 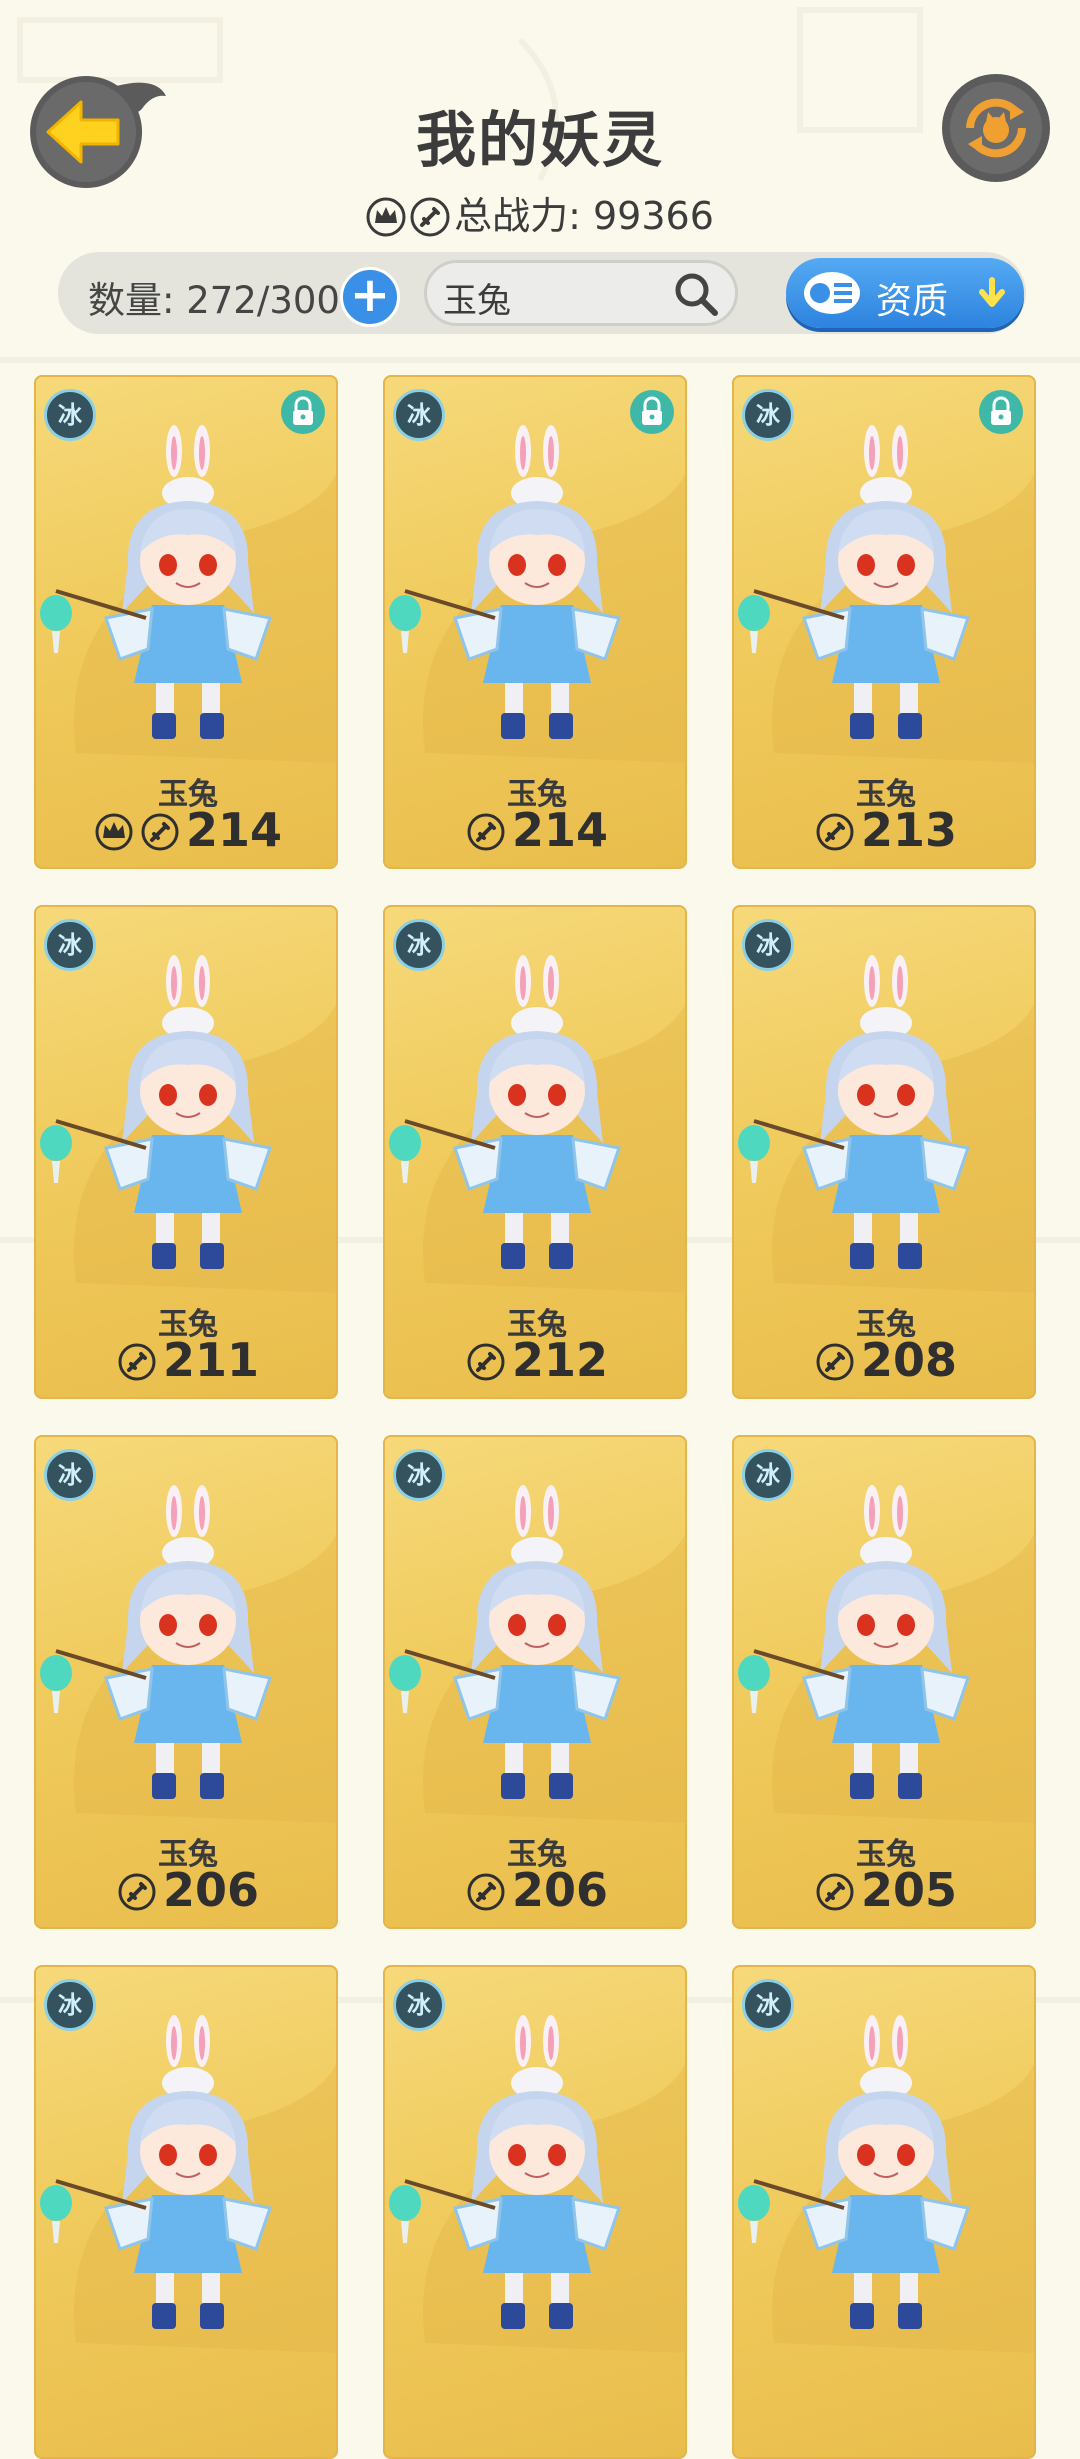 What do you see at coordinates (912, 301) in the screenshot?
I see `sort-label: 资质` at bounding box center [912, 301].